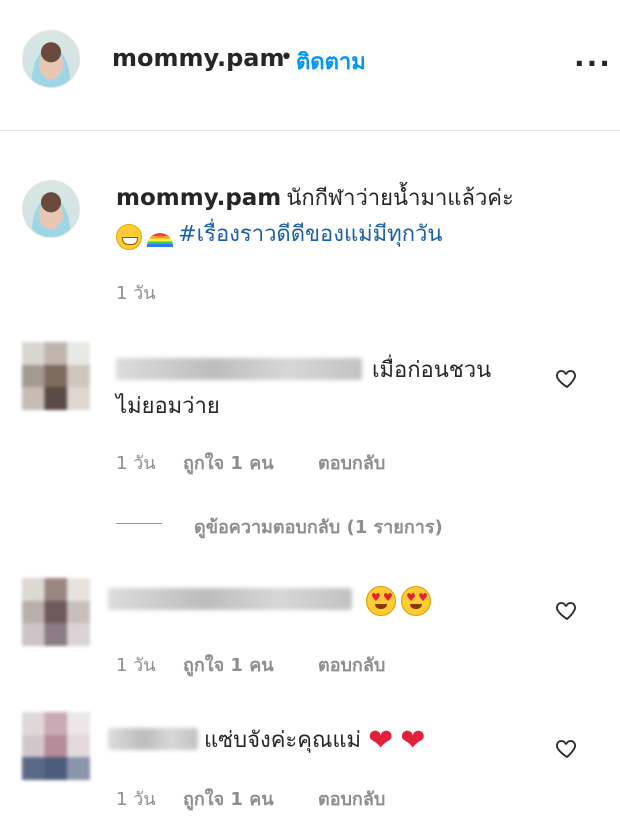 Image resolution: width=620 pixels, height=839 pixels. I want to click on header-divider, so click(310, 130).